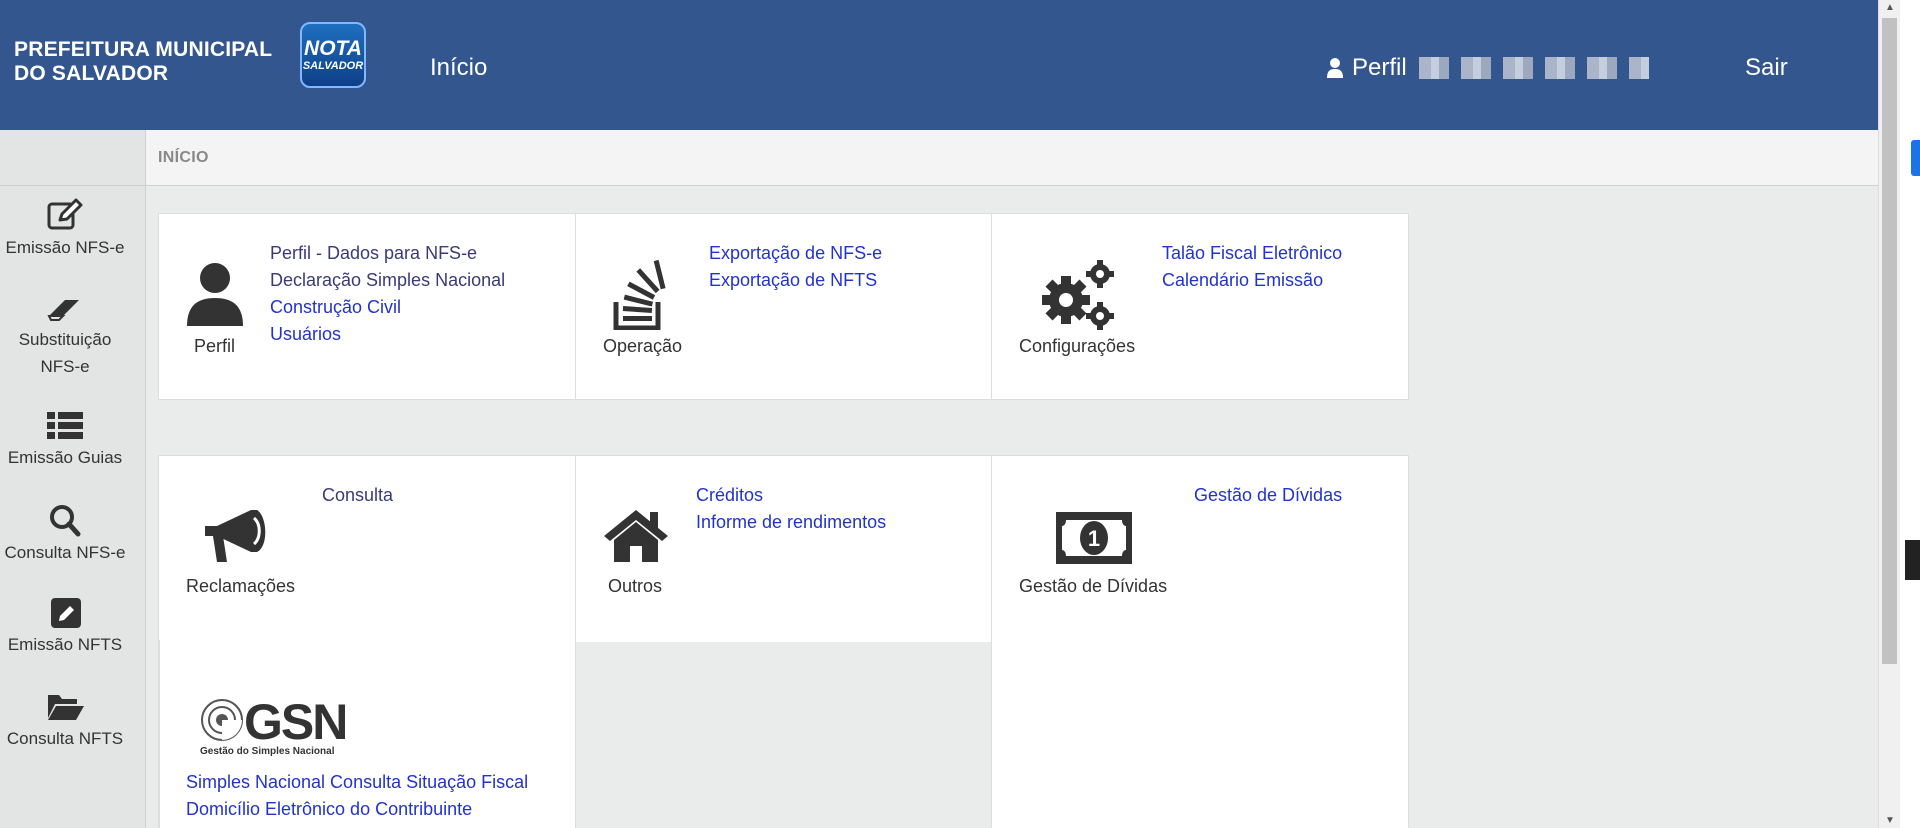  I want to click on link-calendario-emissao: Calendário Emissão, so click(1242, 280).